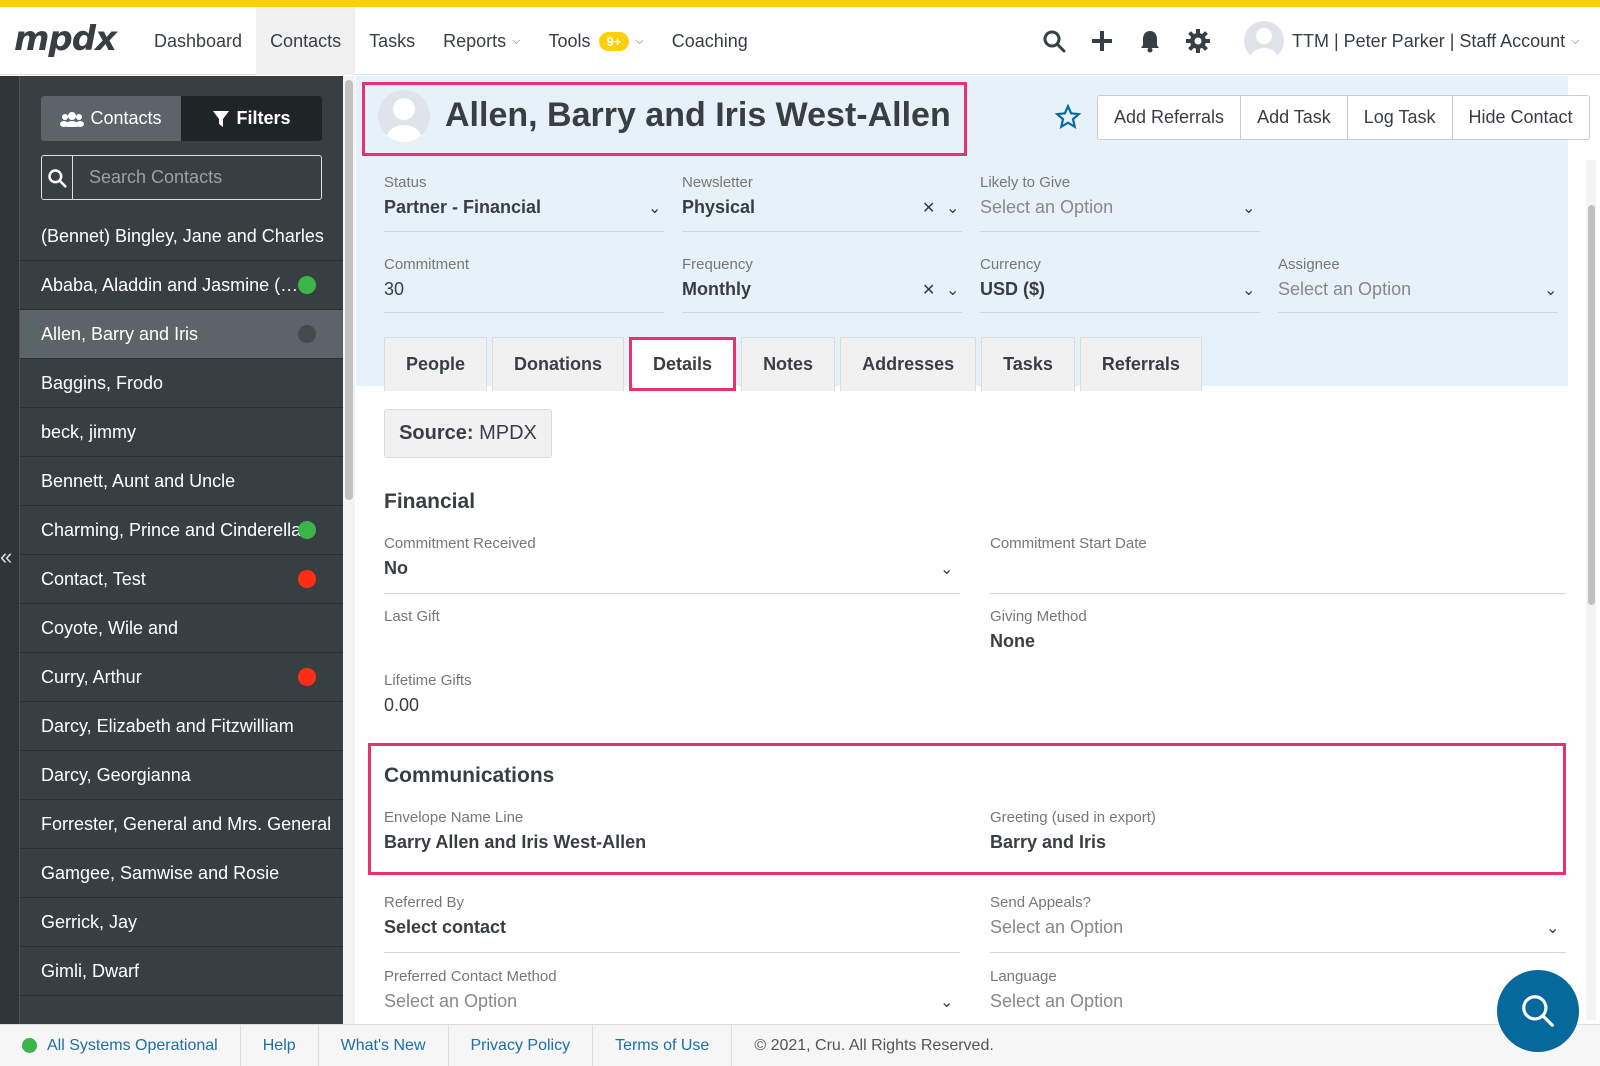 Image resolution: width=1600 pixels, height=1066 pixels. Describe the element at coordinates (181, 334) in the screenshot. I see `list-item-selected: Allen, Barry and Iris` at that location.